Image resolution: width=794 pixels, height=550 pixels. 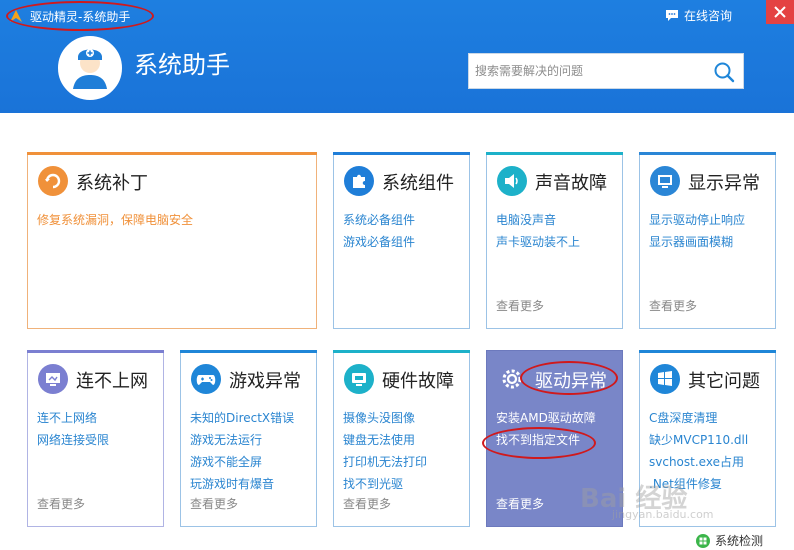 What do you see at coordinates (571, 381) in the screenshot?
I see `card-title: 驱动异常` at bounding box center [571, 381].